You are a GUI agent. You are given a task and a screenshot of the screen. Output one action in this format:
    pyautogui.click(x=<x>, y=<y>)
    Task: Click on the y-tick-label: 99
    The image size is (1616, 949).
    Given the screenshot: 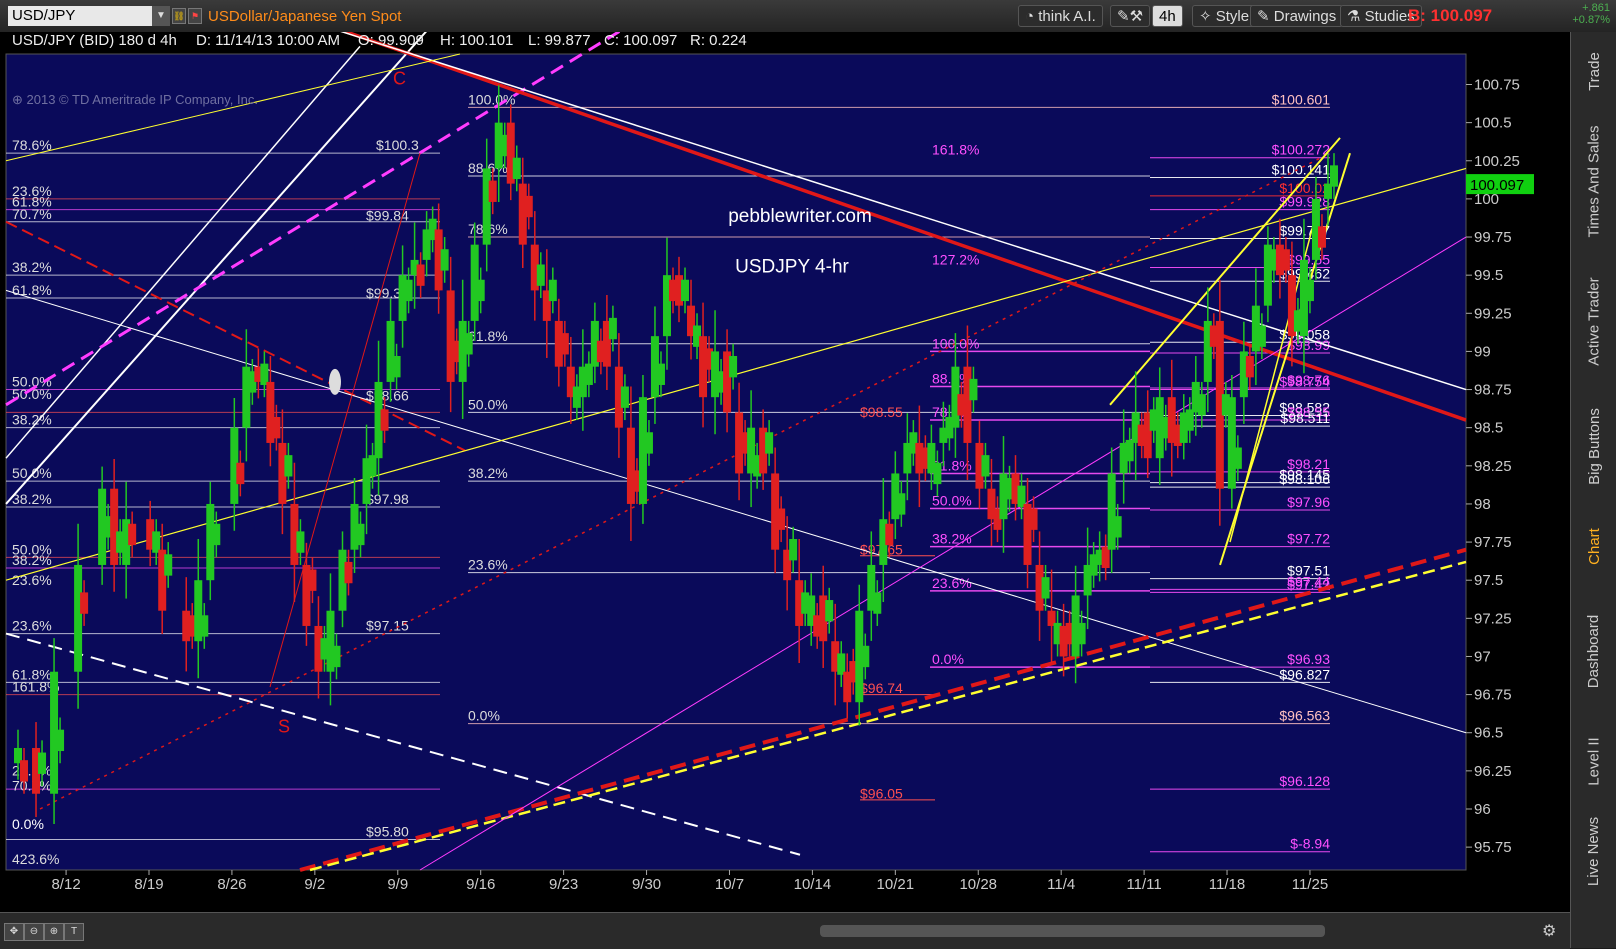 What is the action you would take?
    pyautogui.click(x=1482, y=351)
    